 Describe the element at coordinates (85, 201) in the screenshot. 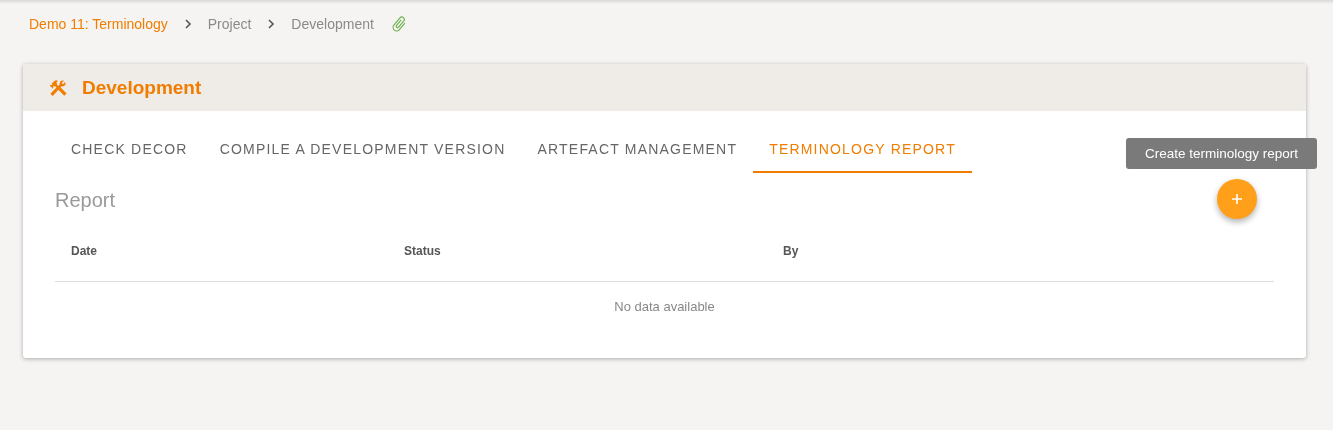

I see `section-title: Report` at that location.